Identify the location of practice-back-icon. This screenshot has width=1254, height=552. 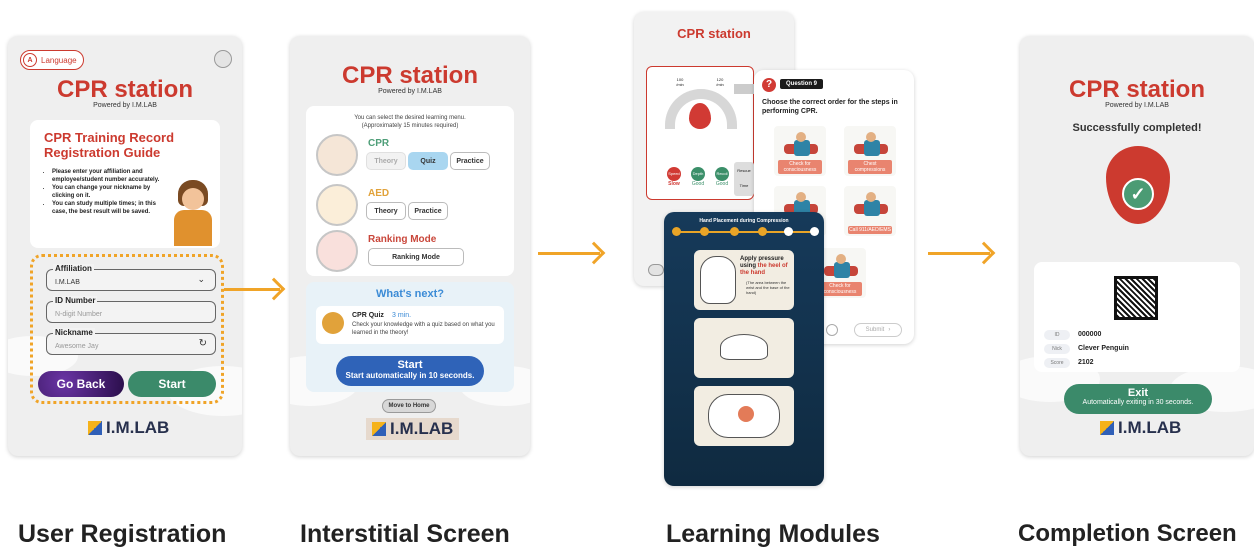
(656, 270).